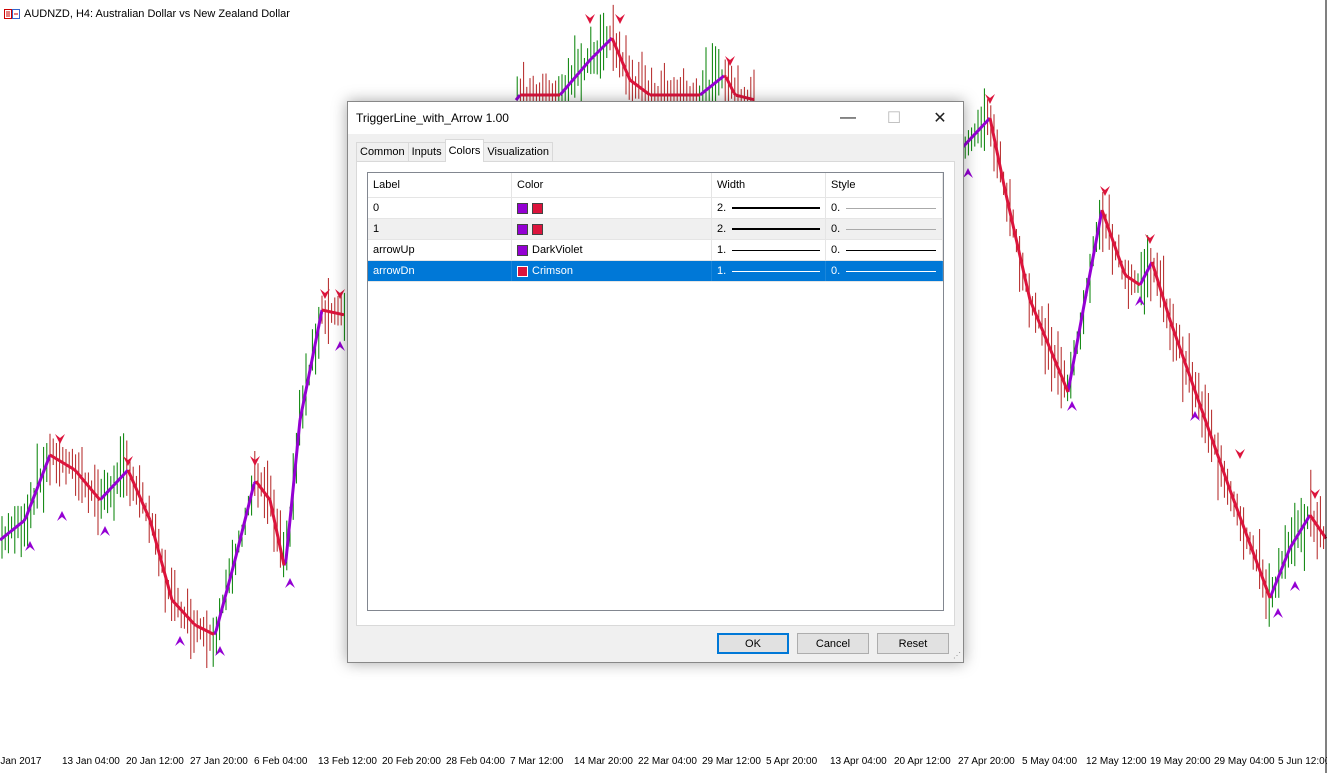  Describe the element at coordinates (440, 271) in the screenshot. I see `row-label: arrowDn` at that location.